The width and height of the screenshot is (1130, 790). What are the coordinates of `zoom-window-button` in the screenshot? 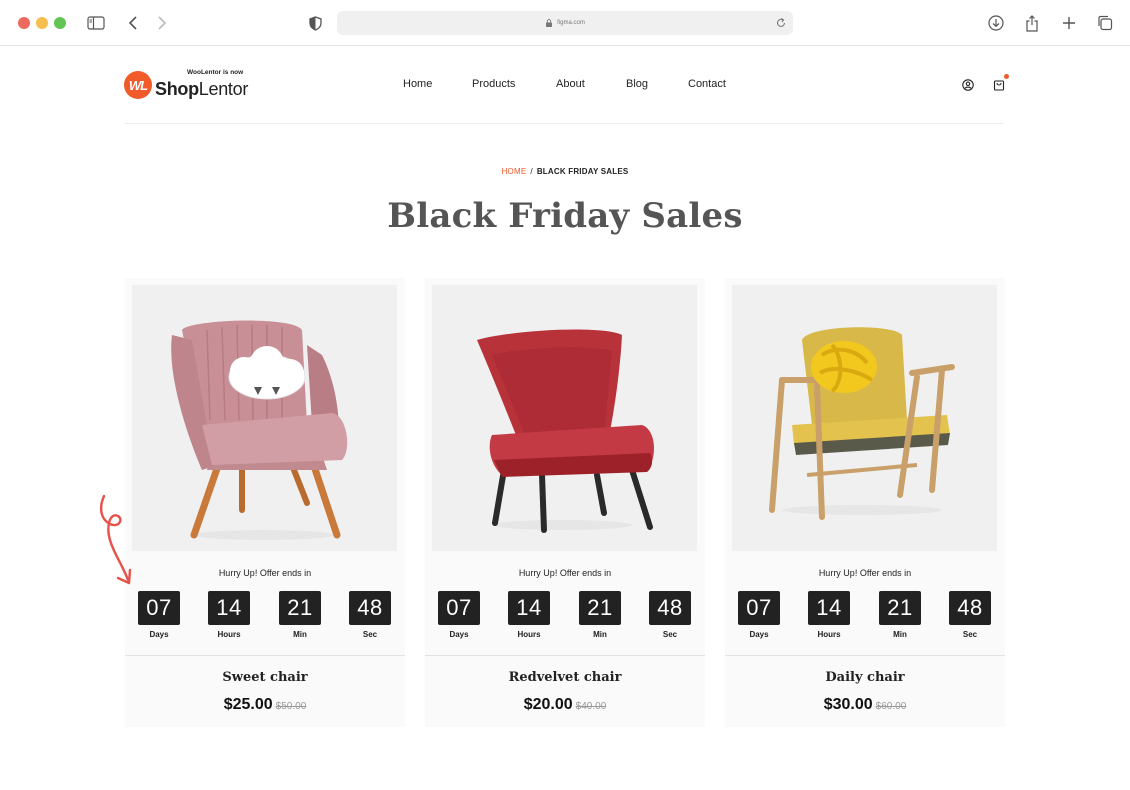 It's located at (60, 23).